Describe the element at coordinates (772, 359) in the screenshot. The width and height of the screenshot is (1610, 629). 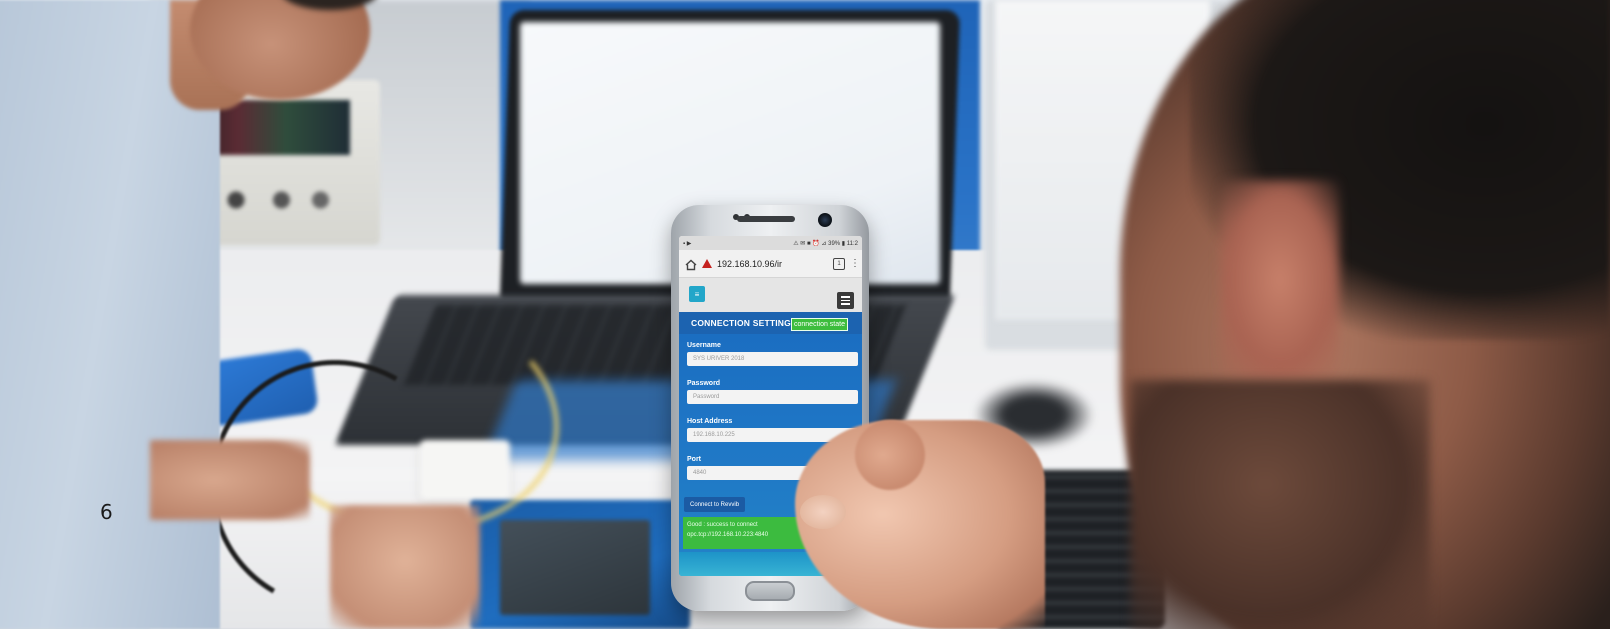
I see `username-field: SYS URIVER 2018` at that location.